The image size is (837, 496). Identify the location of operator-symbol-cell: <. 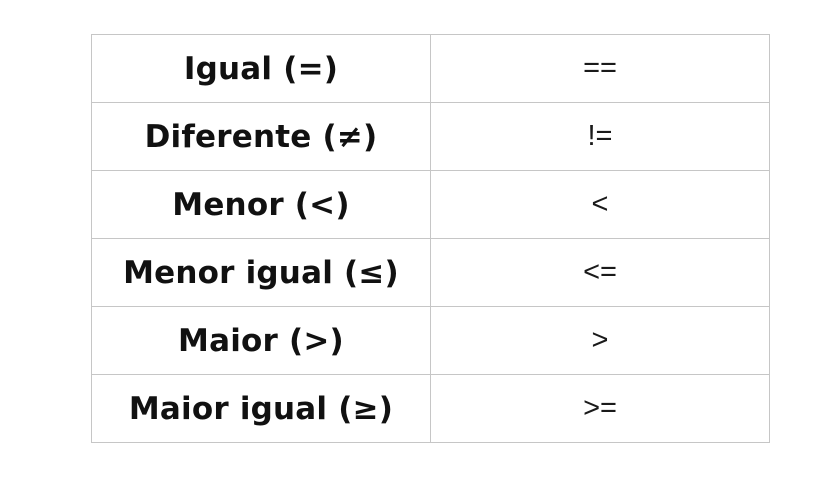
(600, 204).